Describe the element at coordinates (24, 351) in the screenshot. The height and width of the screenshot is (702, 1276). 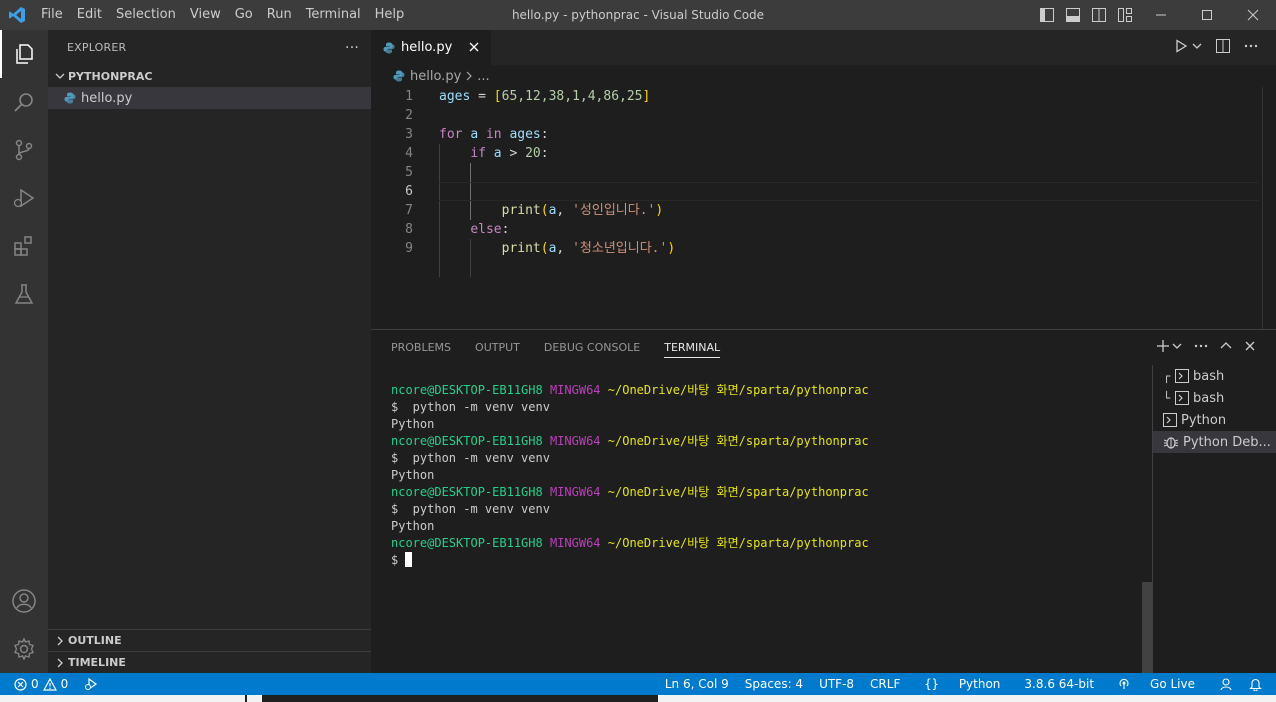
I see `activity-bar` at that location.